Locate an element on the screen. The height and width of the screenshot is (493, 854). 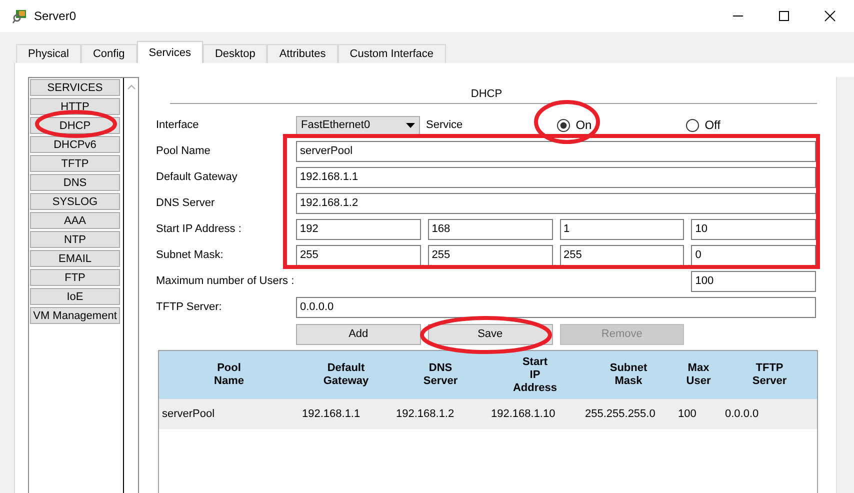
input-field: 100 is located at coordinates (753, 281).